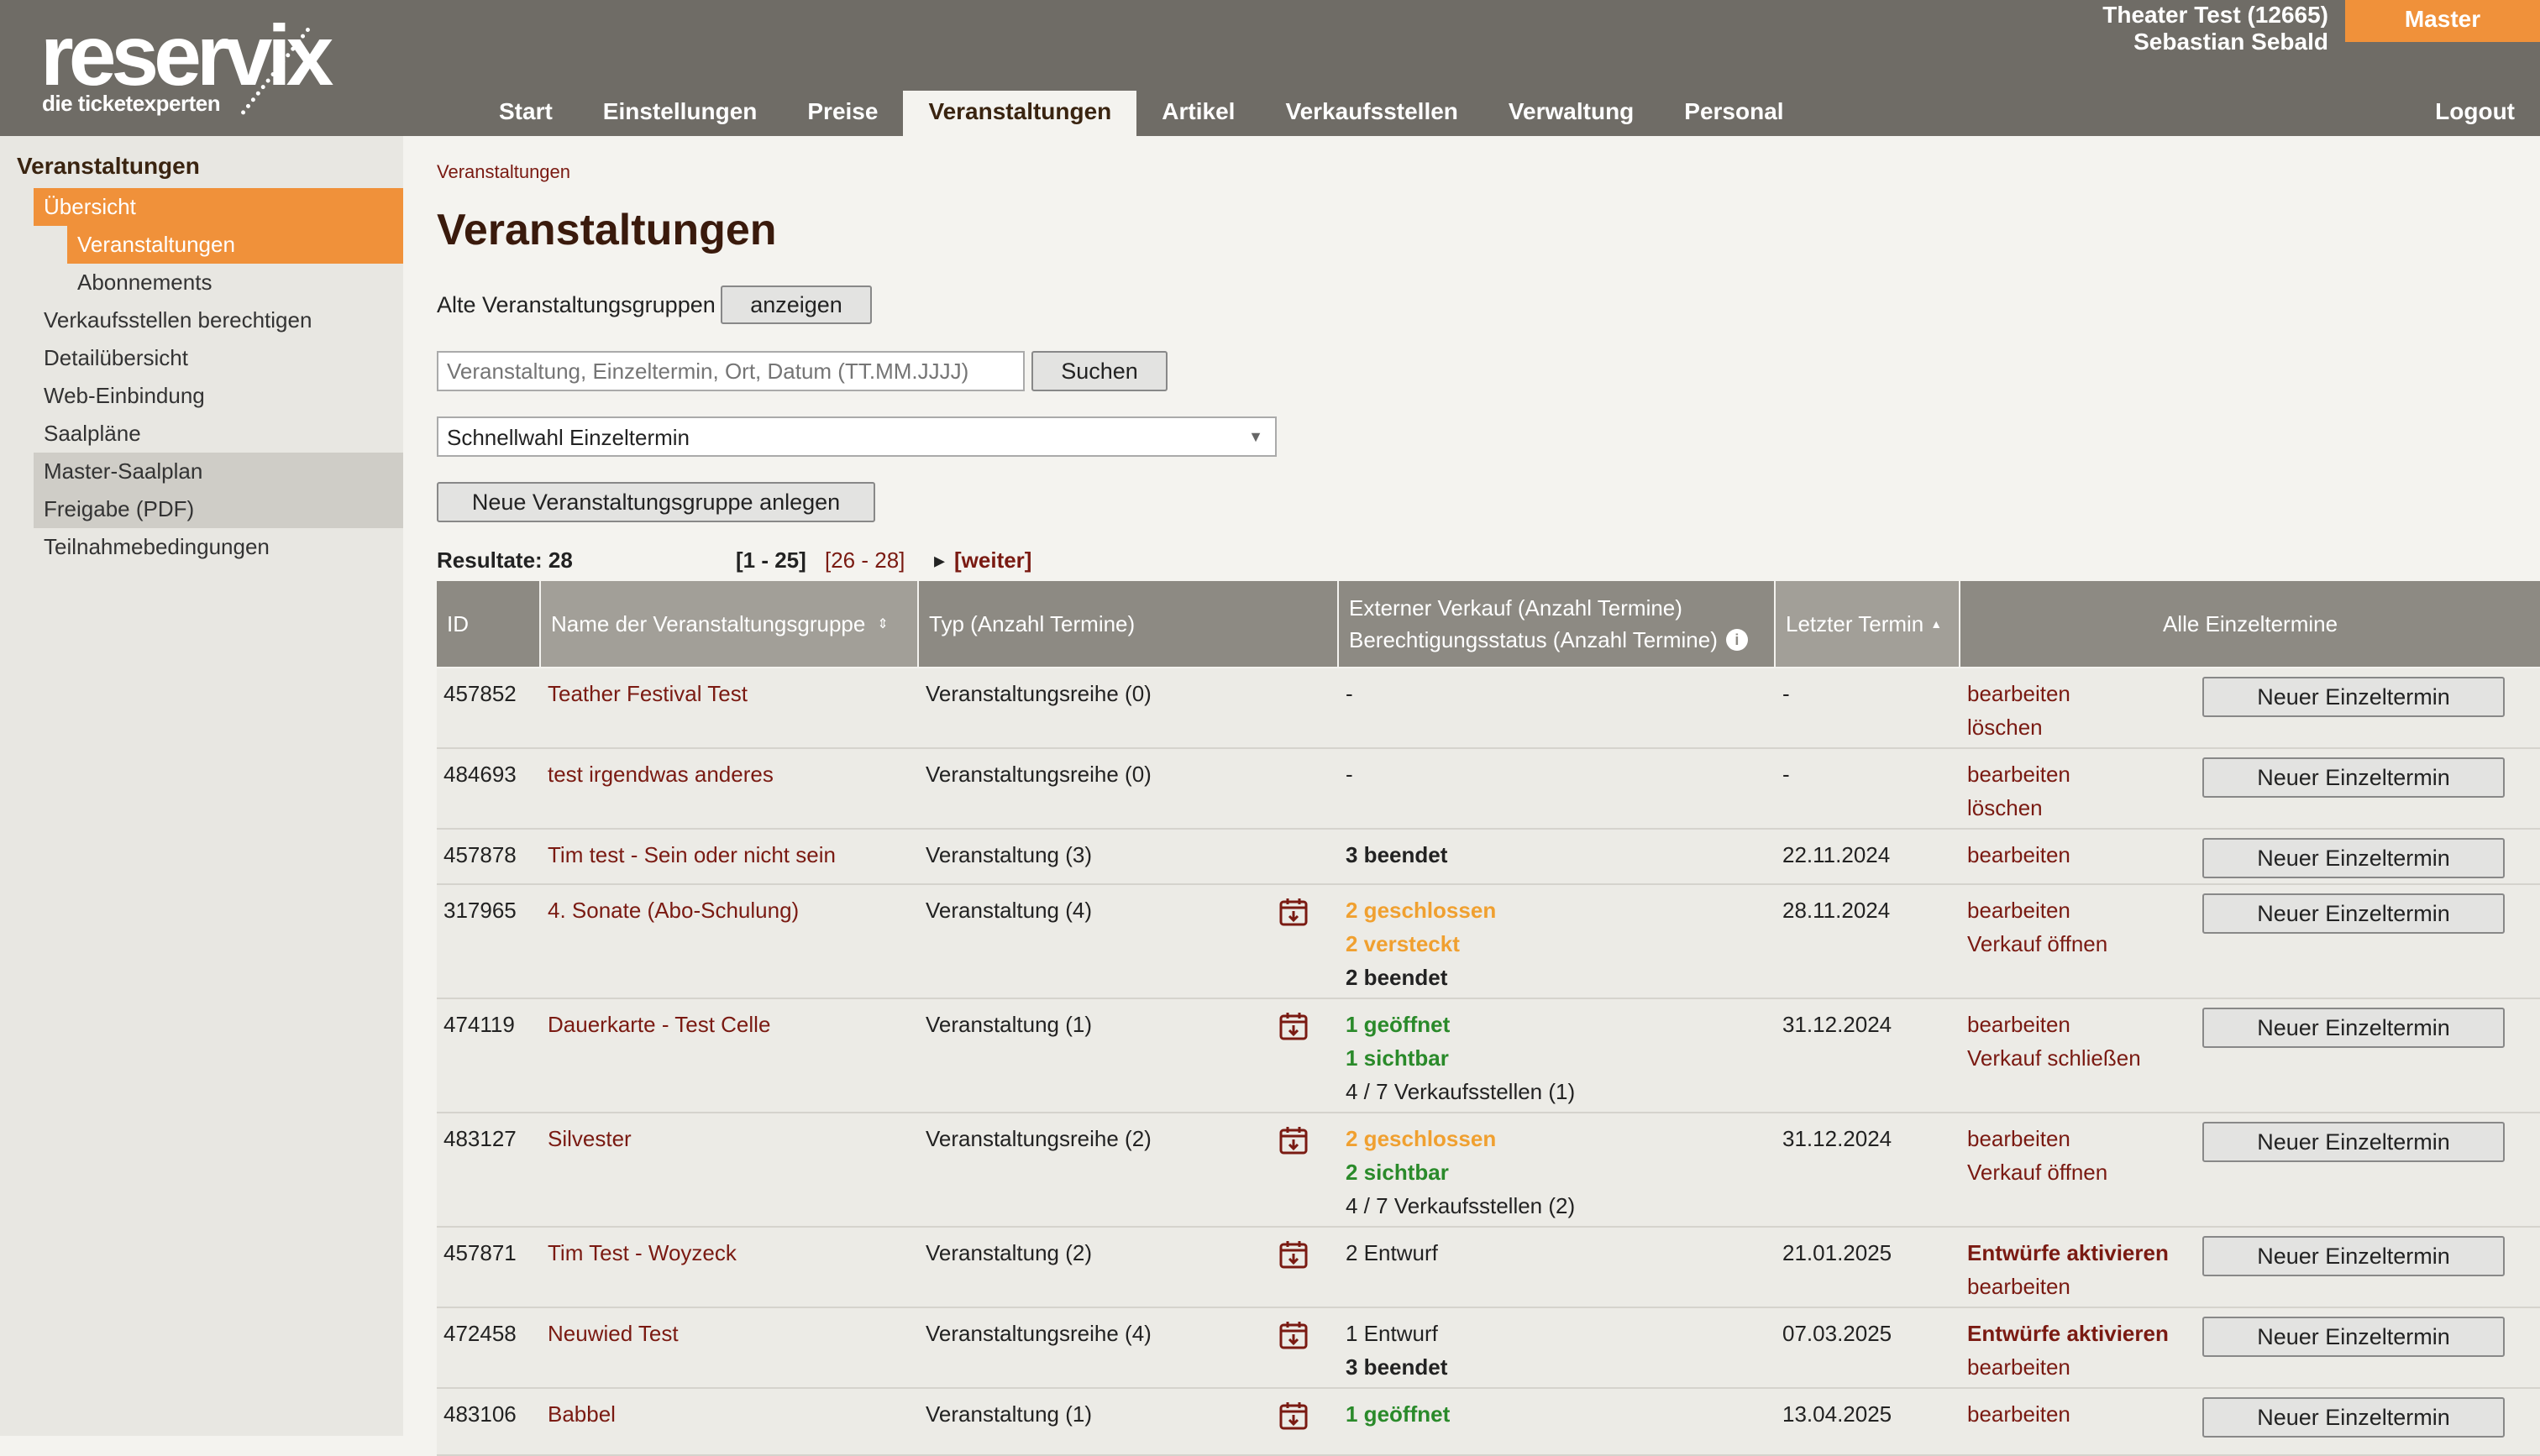 This screenshot has height=1456, width=2540. Describe the element at coordinates (235, 245) in the screenshot. I see `sidebar-item-veranstaltungen: Veranstaltungen` at that location.